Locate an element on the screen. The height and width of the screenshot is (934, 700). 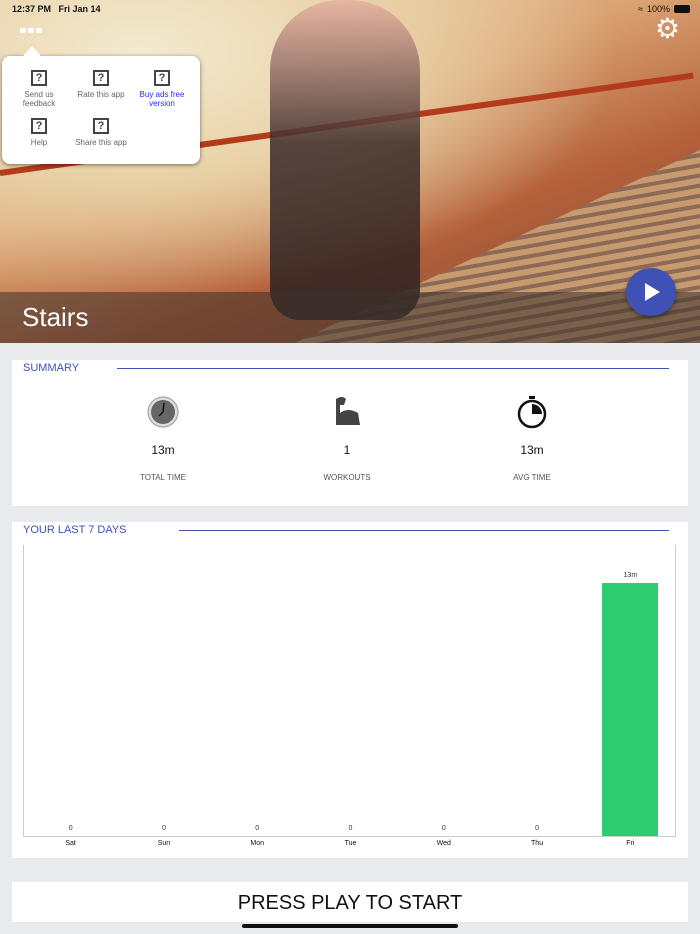
x-tick-label: Sun is located at coordinates (164, 843).